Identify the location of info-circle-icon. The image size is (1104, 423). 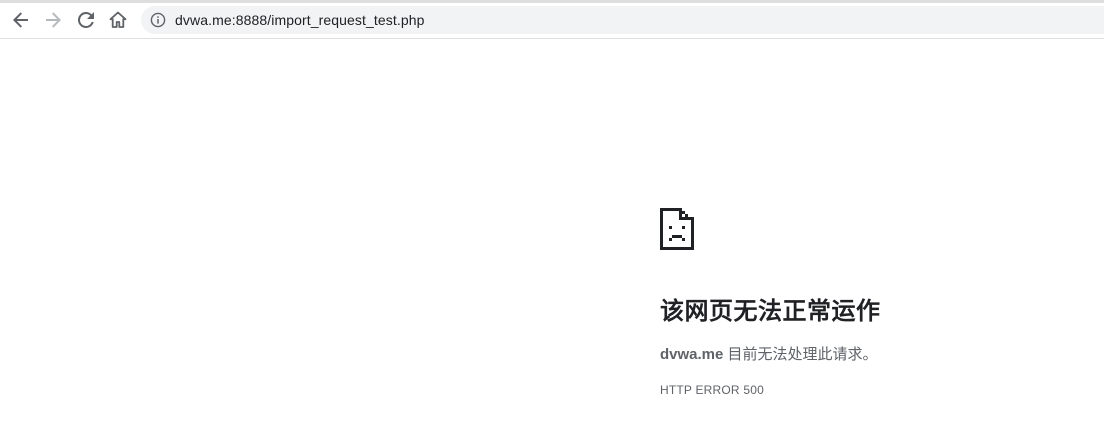
(158, 20).